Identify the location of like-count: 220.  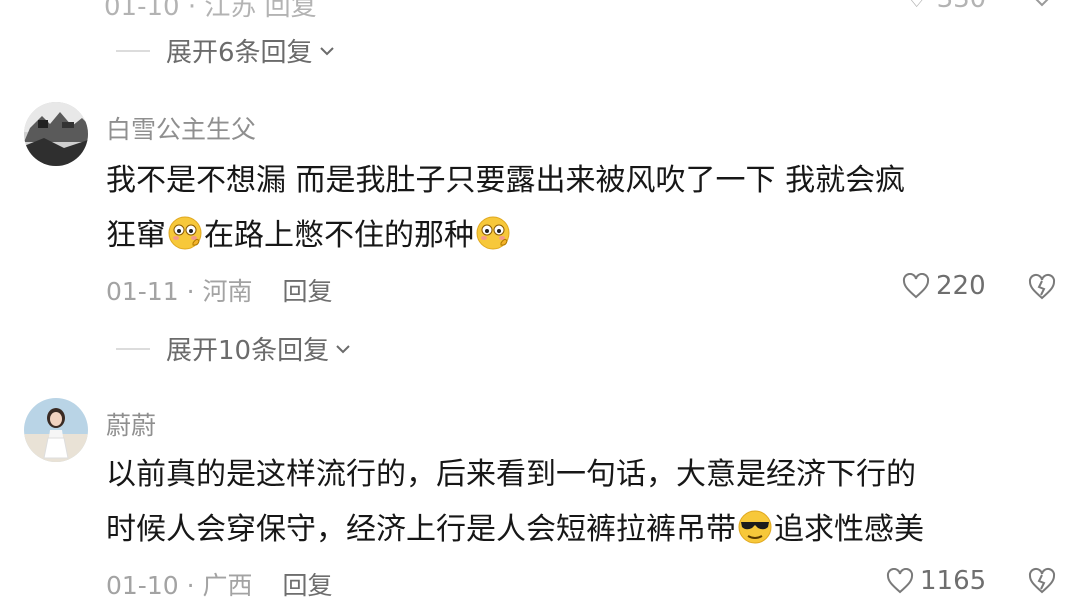
(961, 286).